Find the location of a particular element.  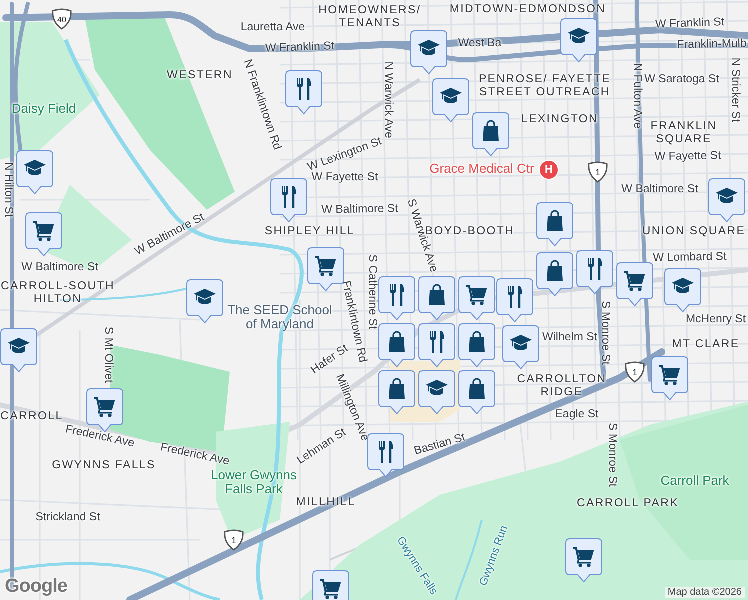

neighborhood-label: HOMEOWNERS/ TENANTS is located at coordinates (370, 17).